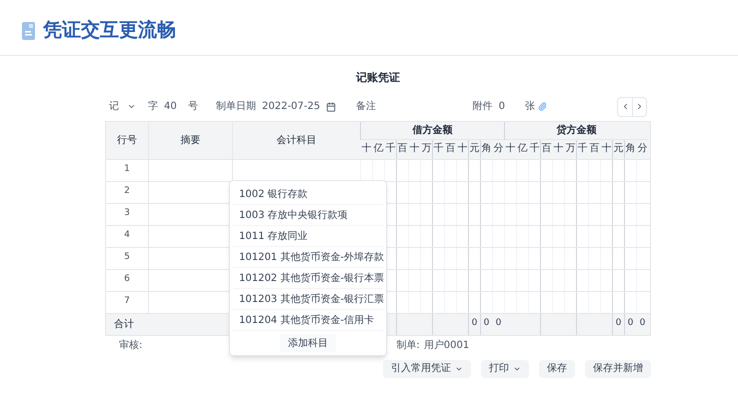 Image resolution: width=738 pixels, height=400 pixels. What do you see at coordinates (124, 325) in the screenshot?
I see `total-label: 合计` at bounding box center [124, 325].